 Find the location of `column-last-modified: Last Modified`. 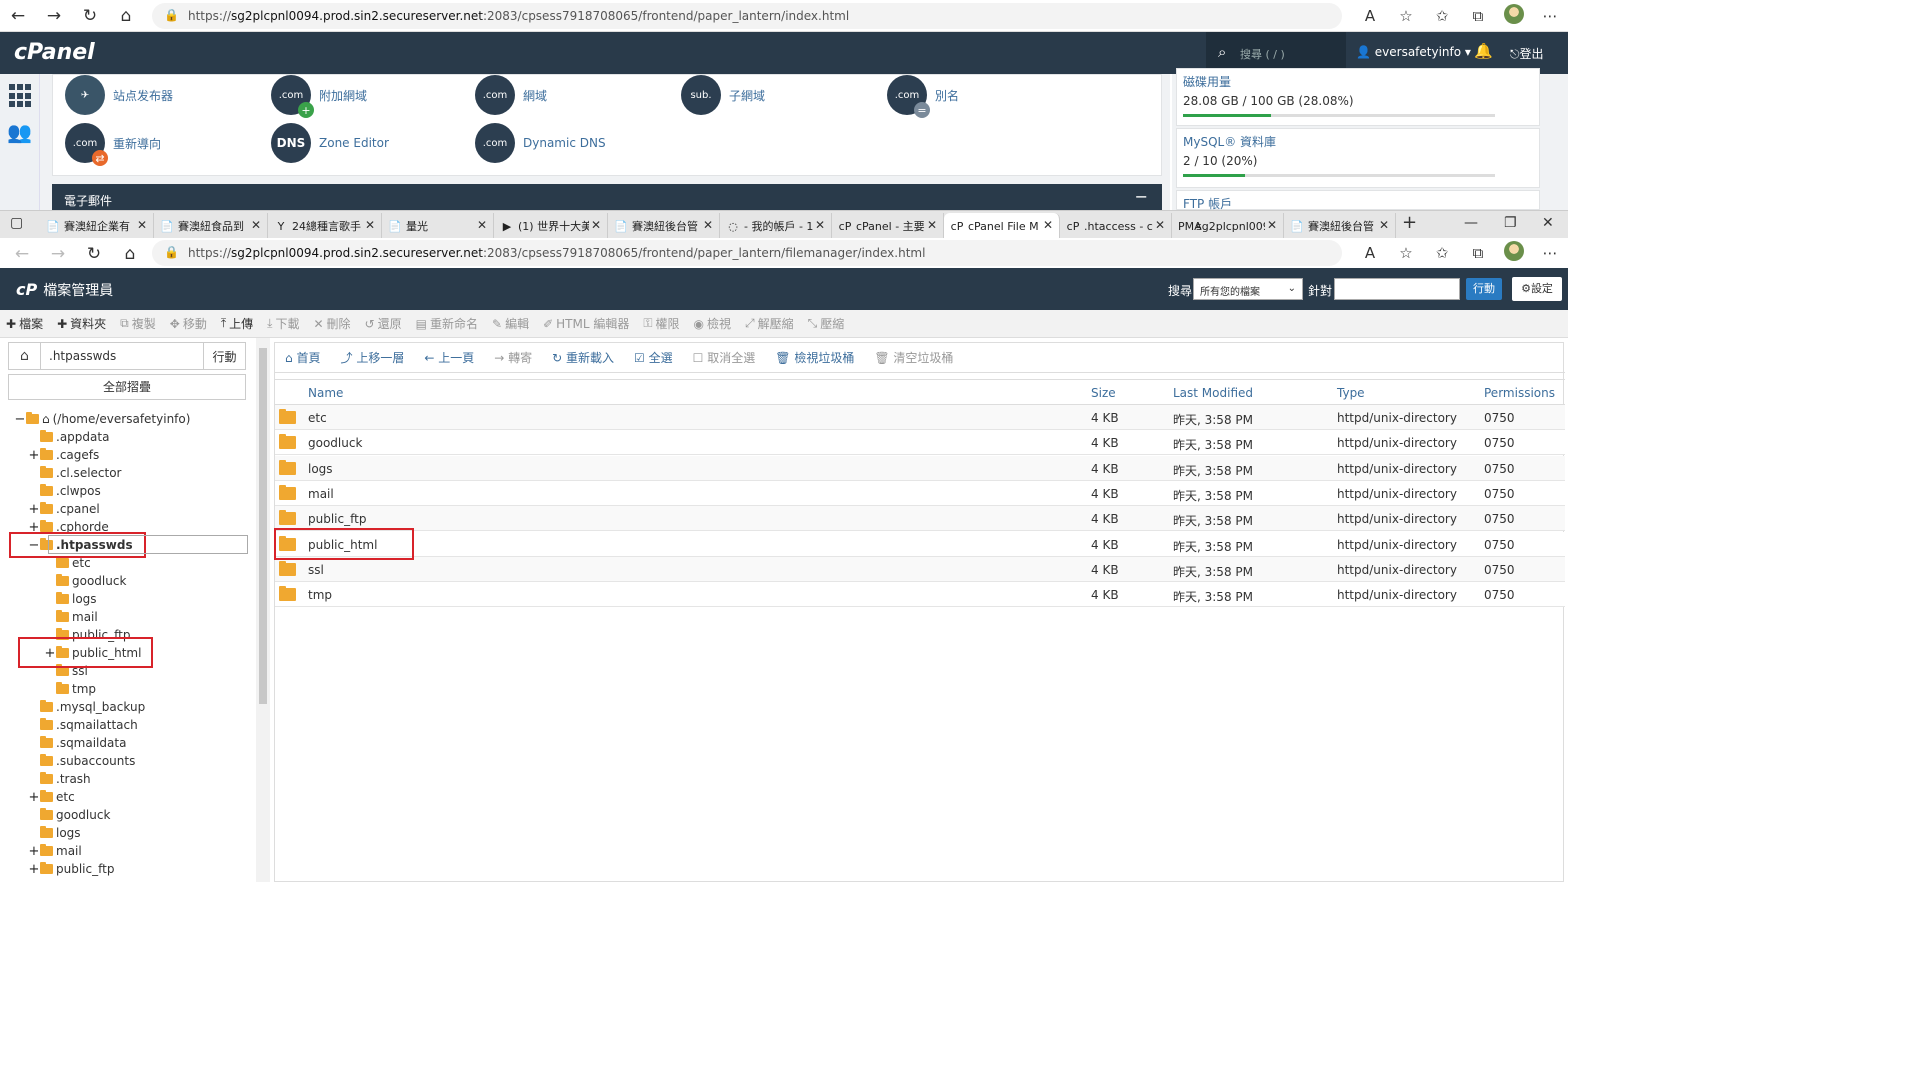

column-last-modified: Last Modified is located at coordinates (1213, 393).